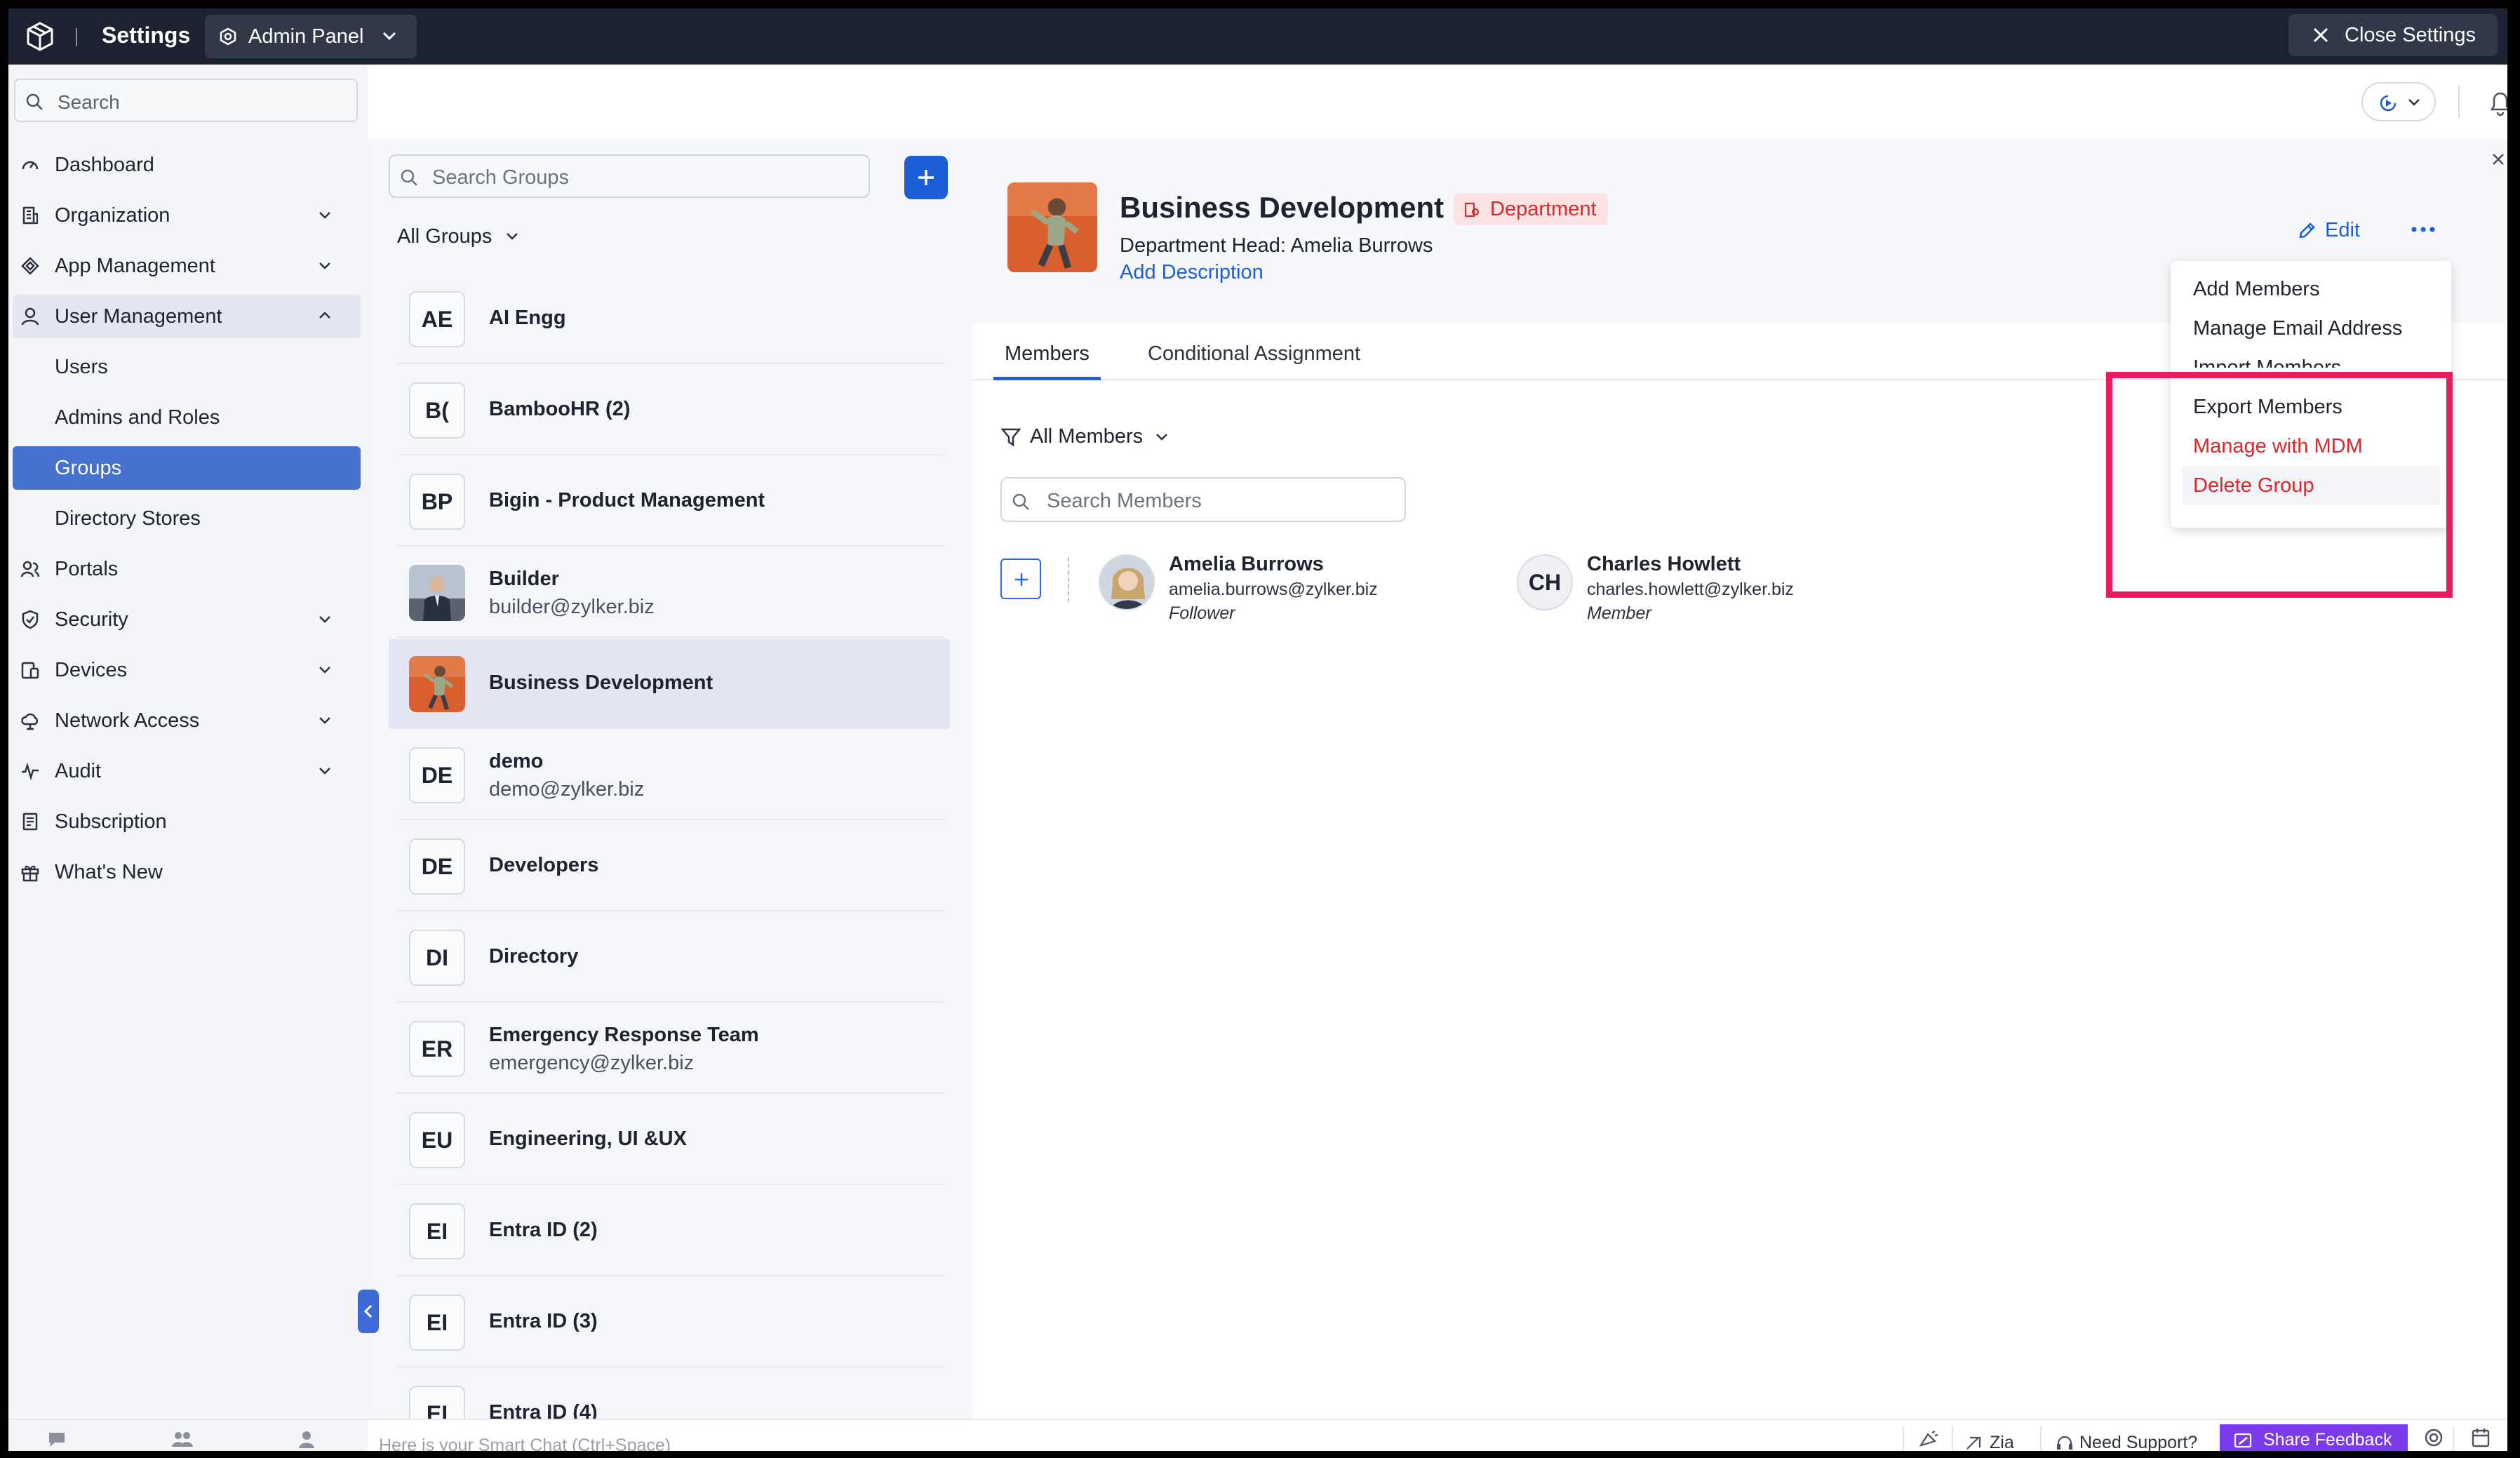 This screenshot has width=2520, height=1458. What do you see at coordinates (445, 236) in the screenshot?
I see `group-filter-label: All Groups` at bounding box center [445, 236].